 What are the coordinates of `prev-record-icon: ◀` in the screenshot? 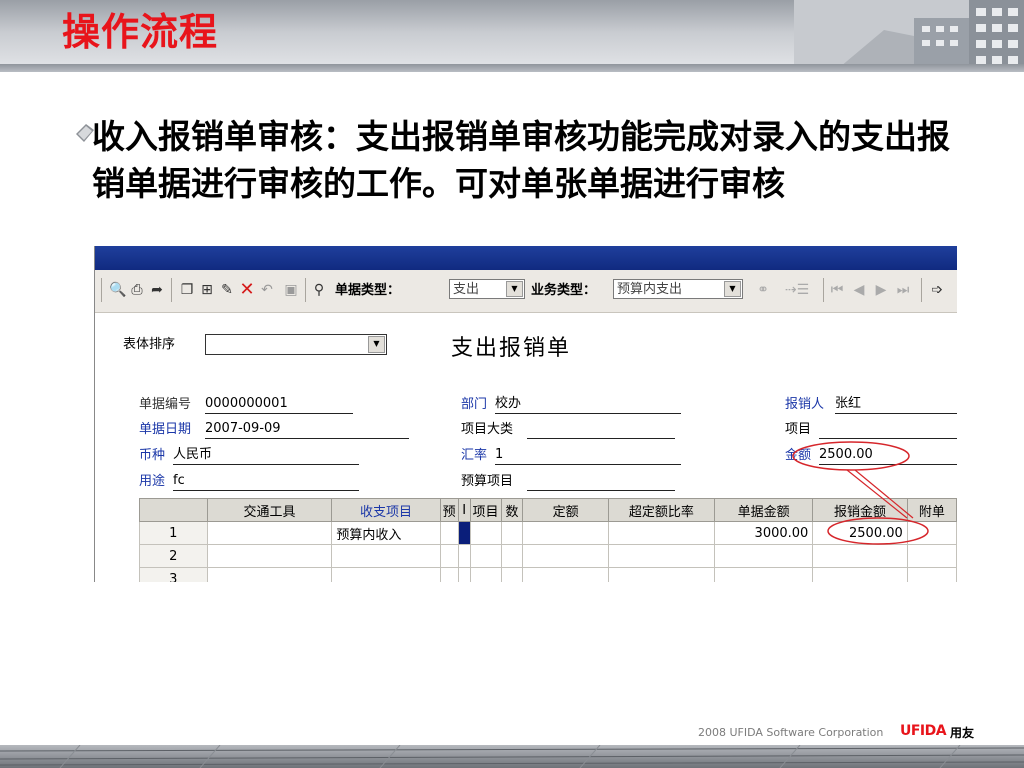 It's located at (859, 290).